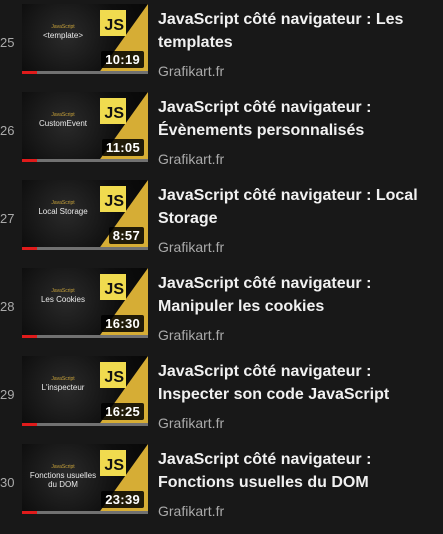  I want to click on playlist-index: 25, so click(7, 42).